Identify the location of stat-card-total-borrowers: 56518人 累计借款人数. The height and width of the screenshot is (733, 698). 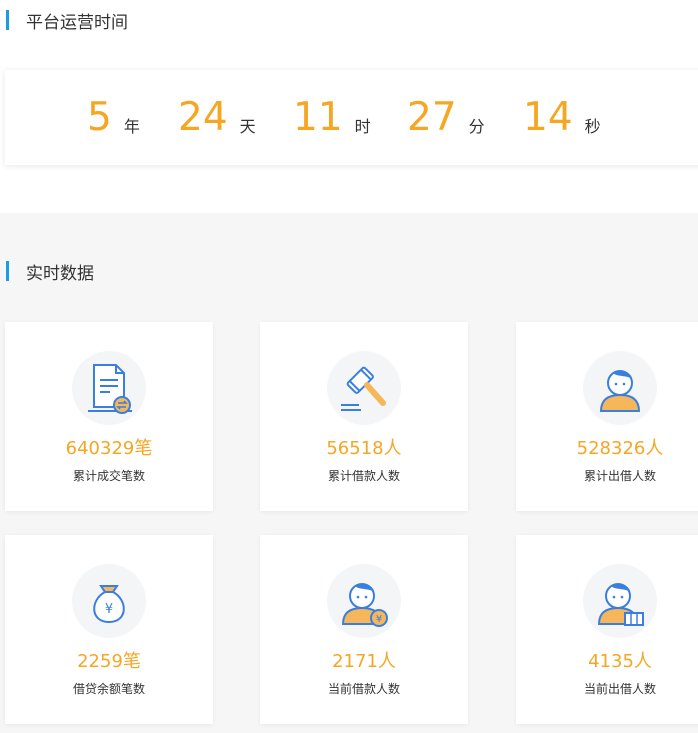
(364, 416).